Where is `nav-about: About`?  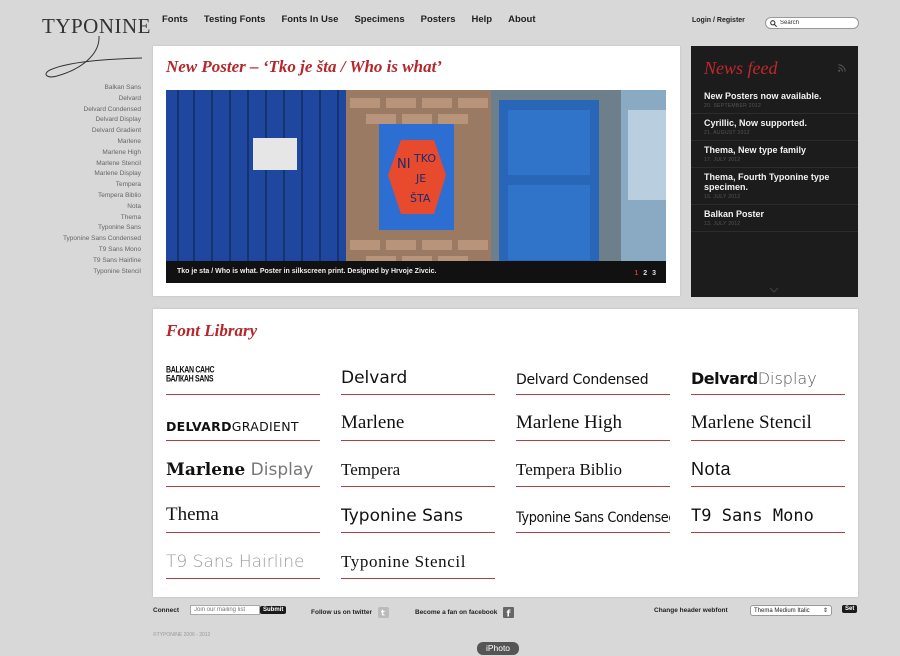
nav-about: About is located at coordinates (521, 19).